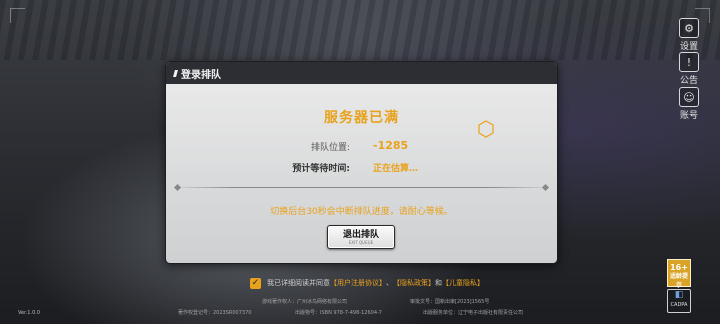  I want to click on wait-time-label: 预计等待时间:, so click(321, 169).